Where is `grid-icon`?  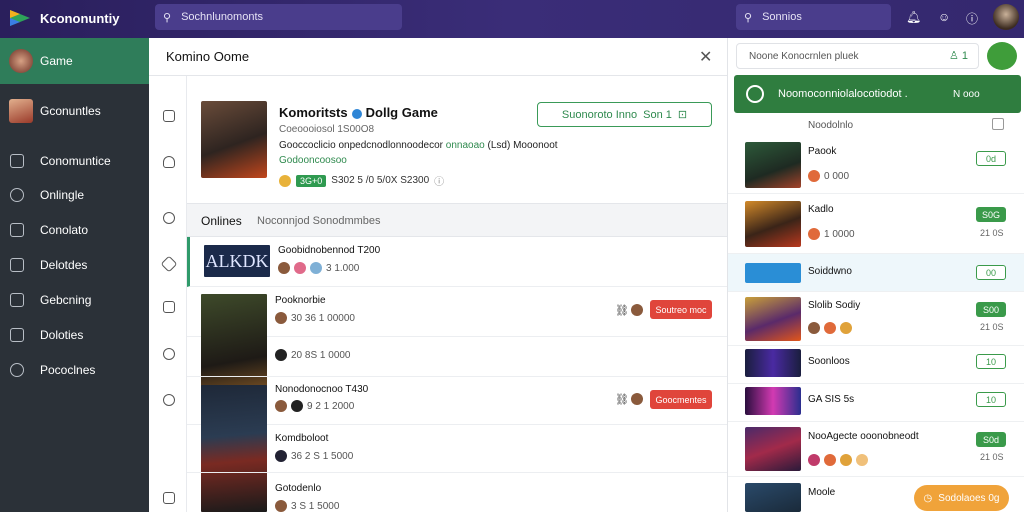
grid-icon is located at coordinates (17, 300).